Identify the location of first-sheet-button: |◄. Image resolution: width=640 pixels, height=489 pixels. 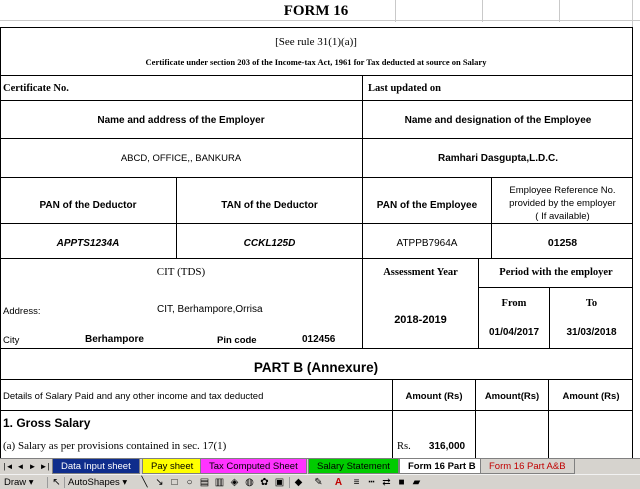
(8, 466).